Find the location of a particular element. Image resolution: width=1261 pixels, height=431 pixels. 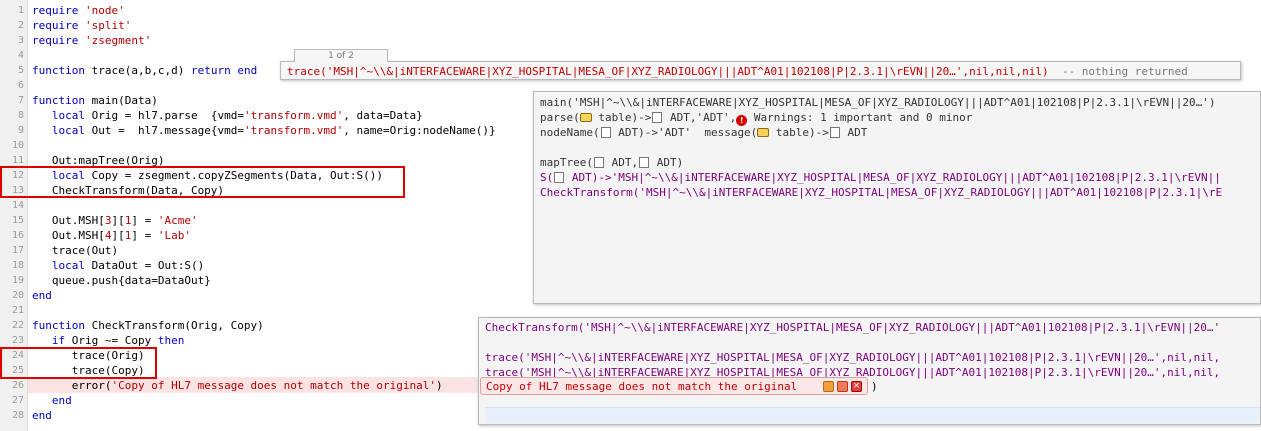

line-number: 7 is located at coordinates (20, 100).